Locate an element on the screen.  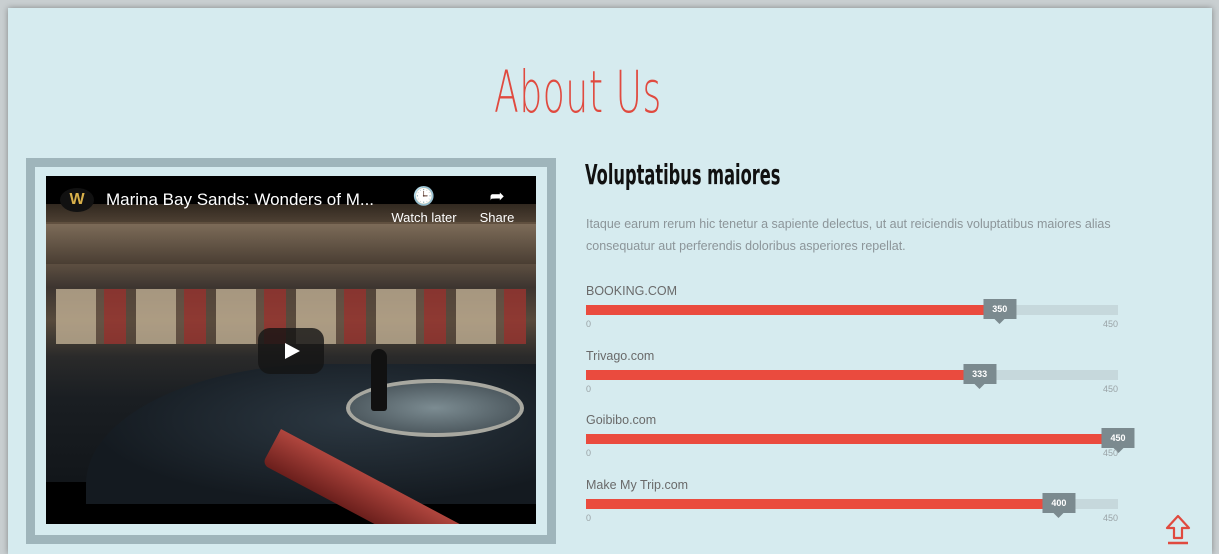
progress-item-makemytrip: Make My Trip.com 400 0 450 is located at coordinates (852, 508).